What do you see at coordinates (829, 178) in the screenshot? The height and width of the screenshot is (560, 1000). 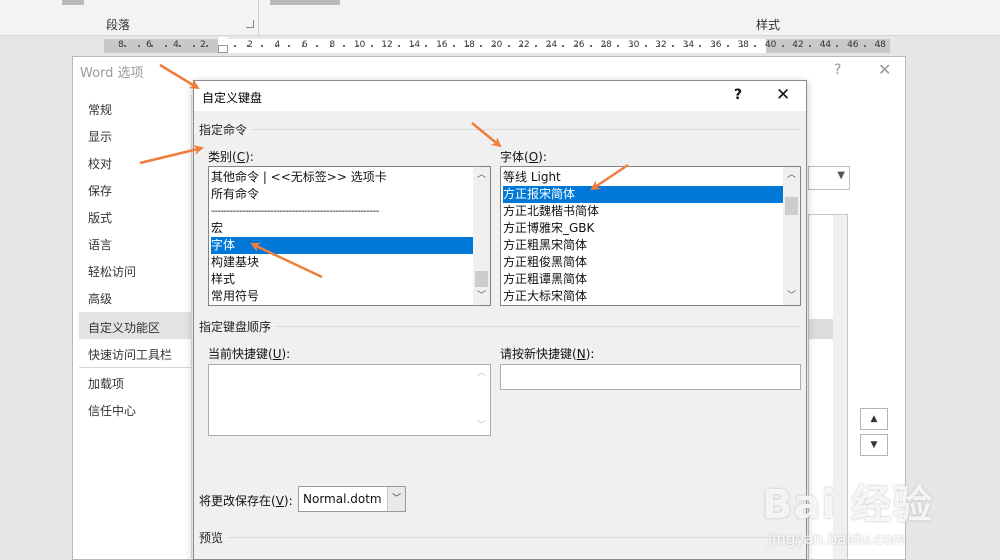 I see `background-dropdown: ▼` at bounding box center [829, 178].